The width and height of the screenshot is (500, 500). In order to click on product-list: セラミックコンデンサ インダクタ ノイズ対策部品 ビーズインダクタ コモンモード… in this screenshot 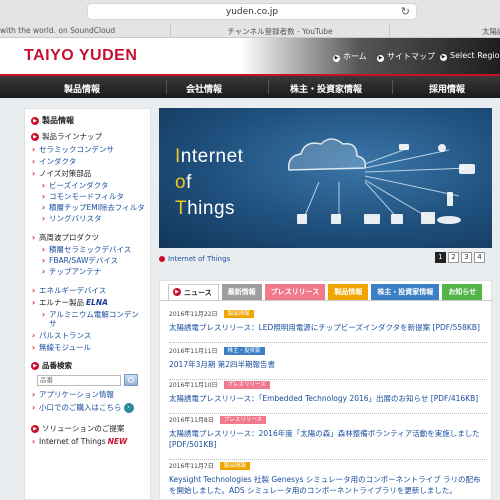, I will do `click(88, 248)`.